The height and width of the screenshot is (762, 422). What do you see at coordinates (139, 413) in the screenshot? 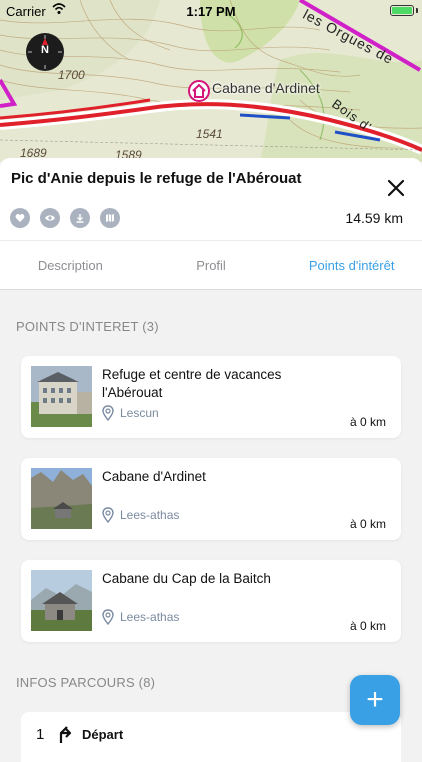
I see `poi-location-label: Lescun` at bounding box center [139, 413].